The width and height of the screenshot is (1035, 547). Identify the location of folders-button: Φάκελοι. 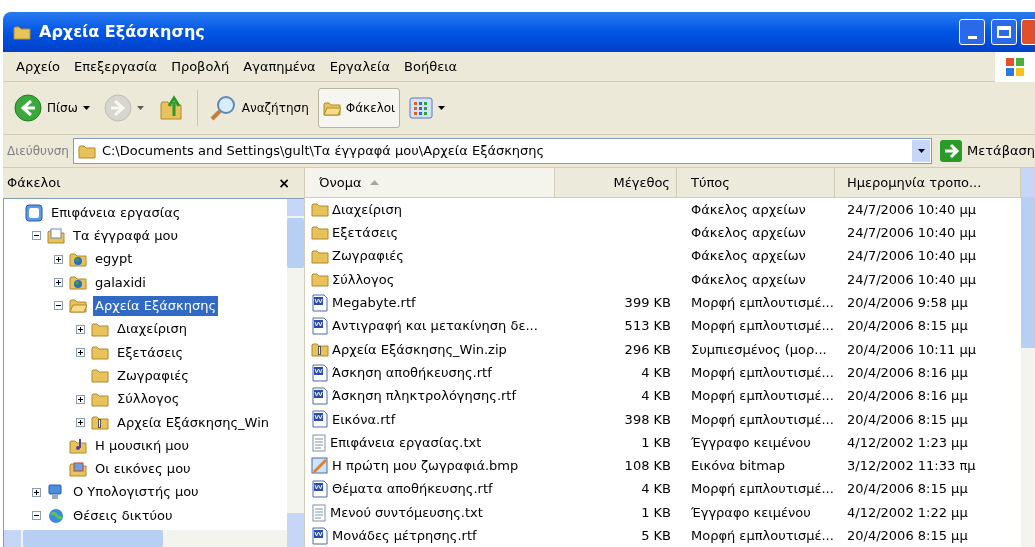
(359, 108).